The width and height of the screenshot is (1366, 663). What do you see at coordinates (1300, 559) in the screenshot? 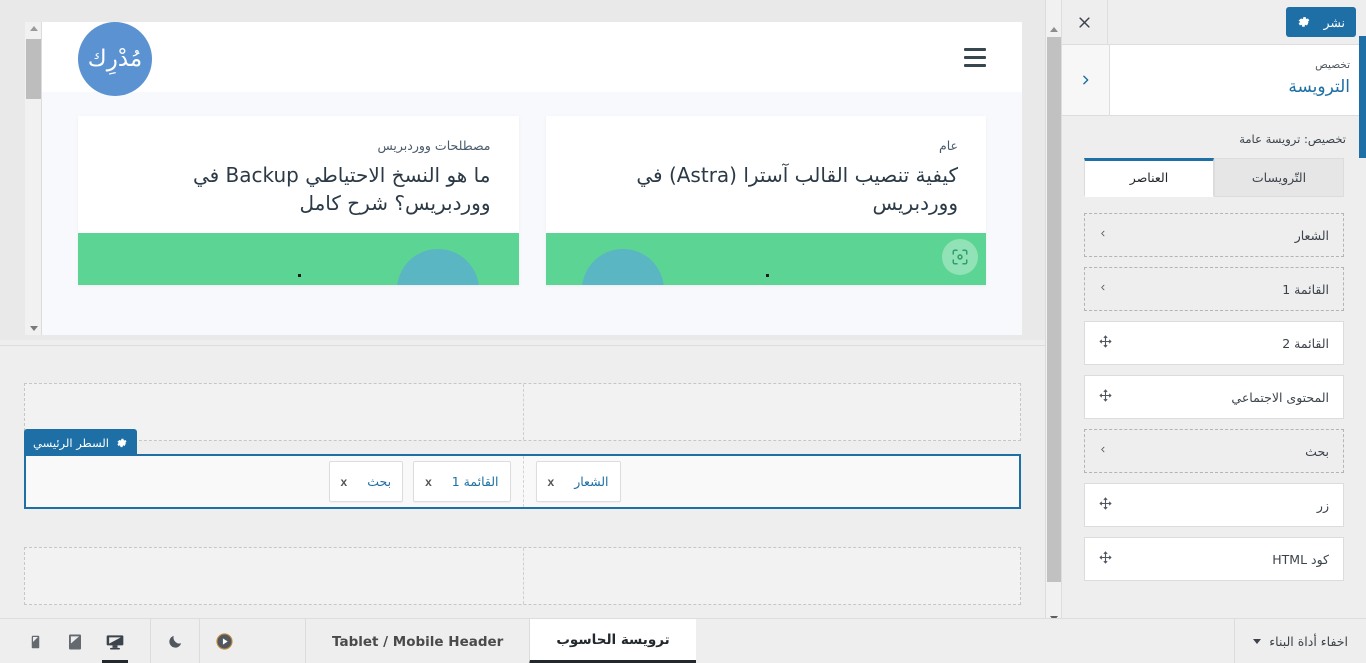
I see `element-item-label: كود HTML` at bounding box center [1300, 559].